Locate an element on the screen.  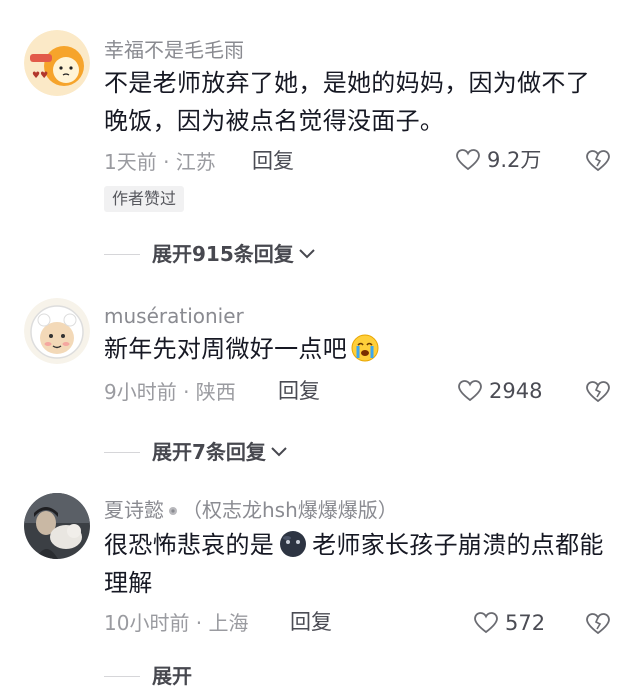
comment-username: 夏诗懿 （权志龙hsh爆爆爆版） is located at coordinates (251, 510).